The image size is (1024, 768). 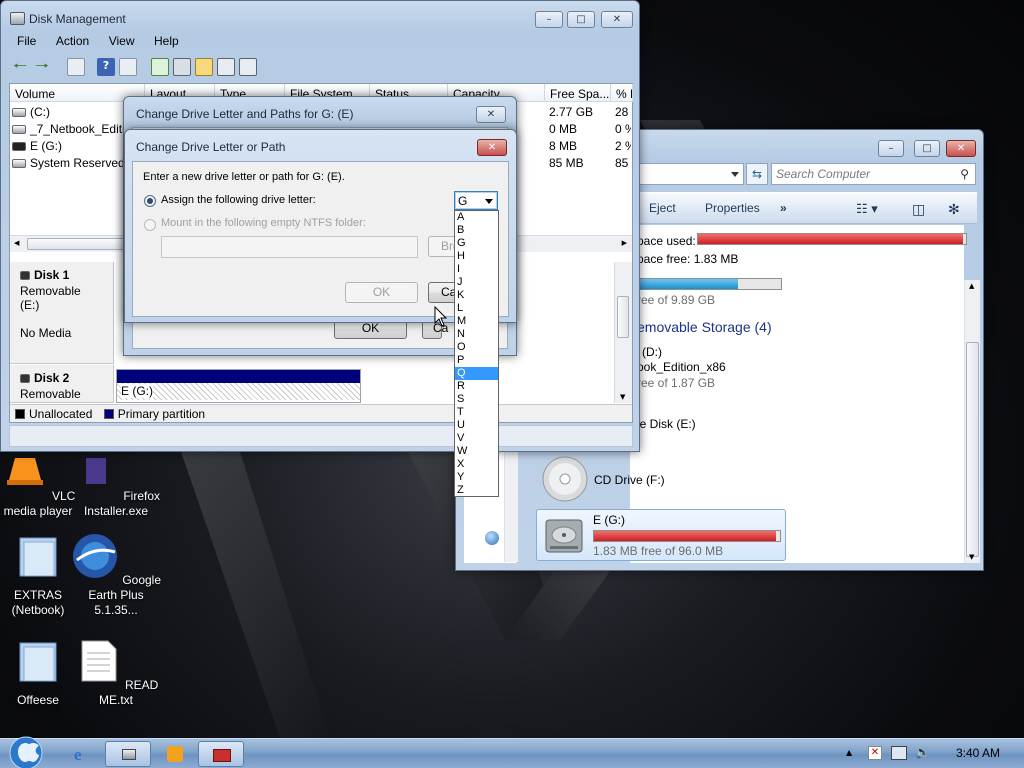 I want to click on drive-letter-option: T, so click(x=476, y=412).